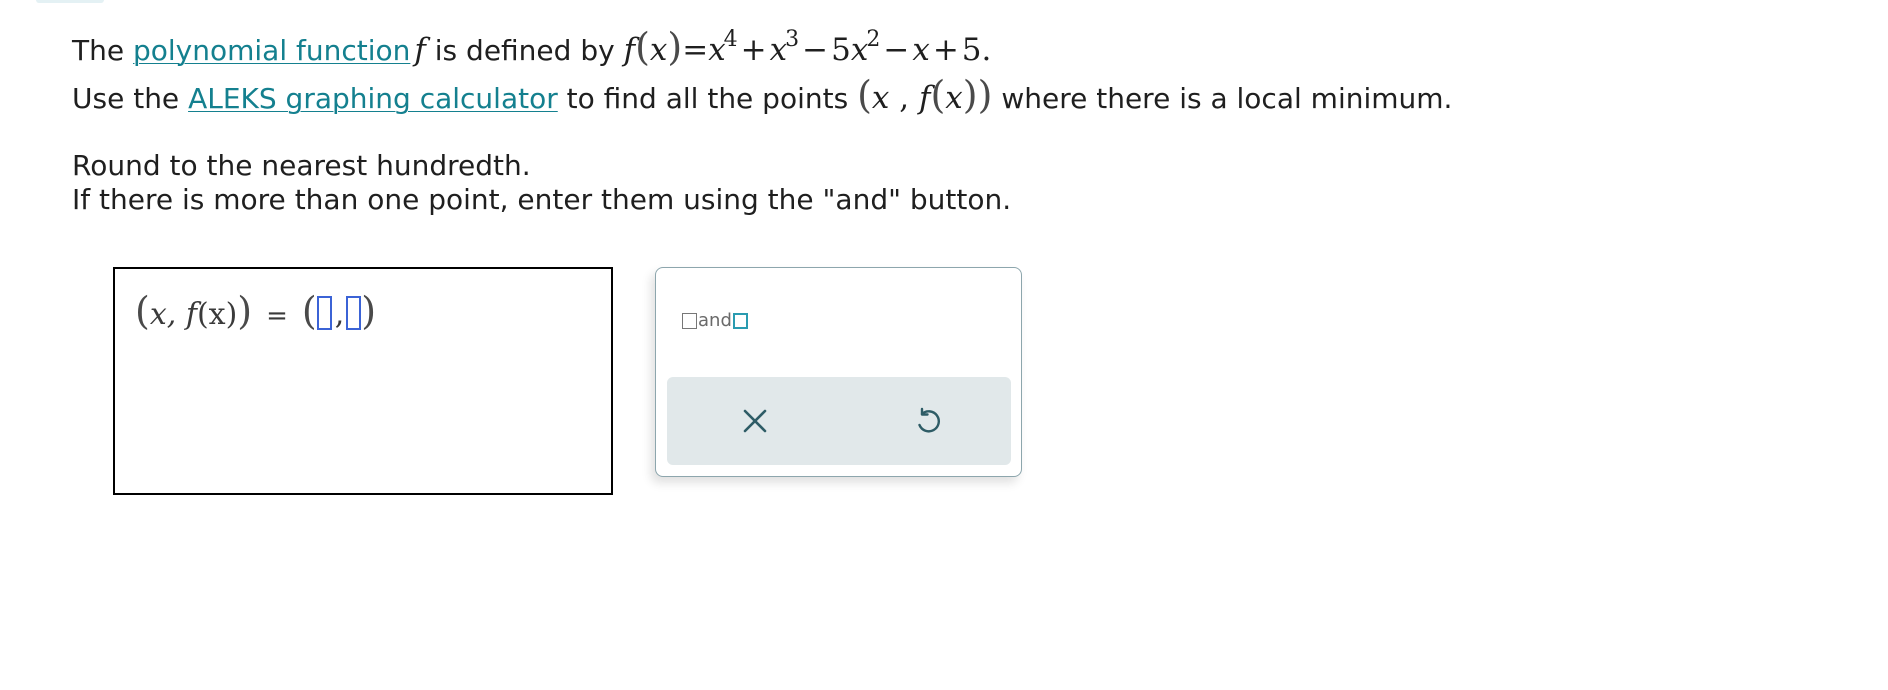  I want to click on and-button-label: and, so click(715, 320).